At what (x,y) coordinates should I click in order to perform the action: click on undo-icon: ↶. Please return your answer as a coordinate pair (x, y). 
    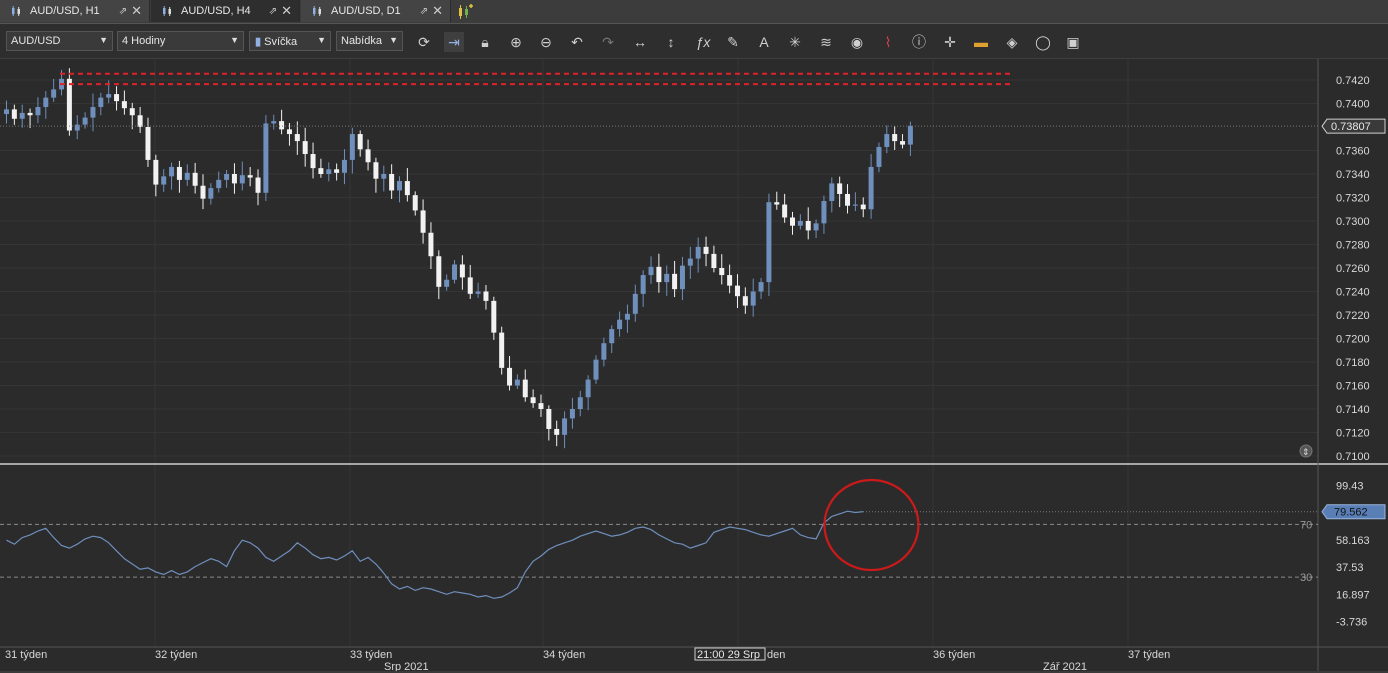
    Looking at the image, I should click on (577, 42).